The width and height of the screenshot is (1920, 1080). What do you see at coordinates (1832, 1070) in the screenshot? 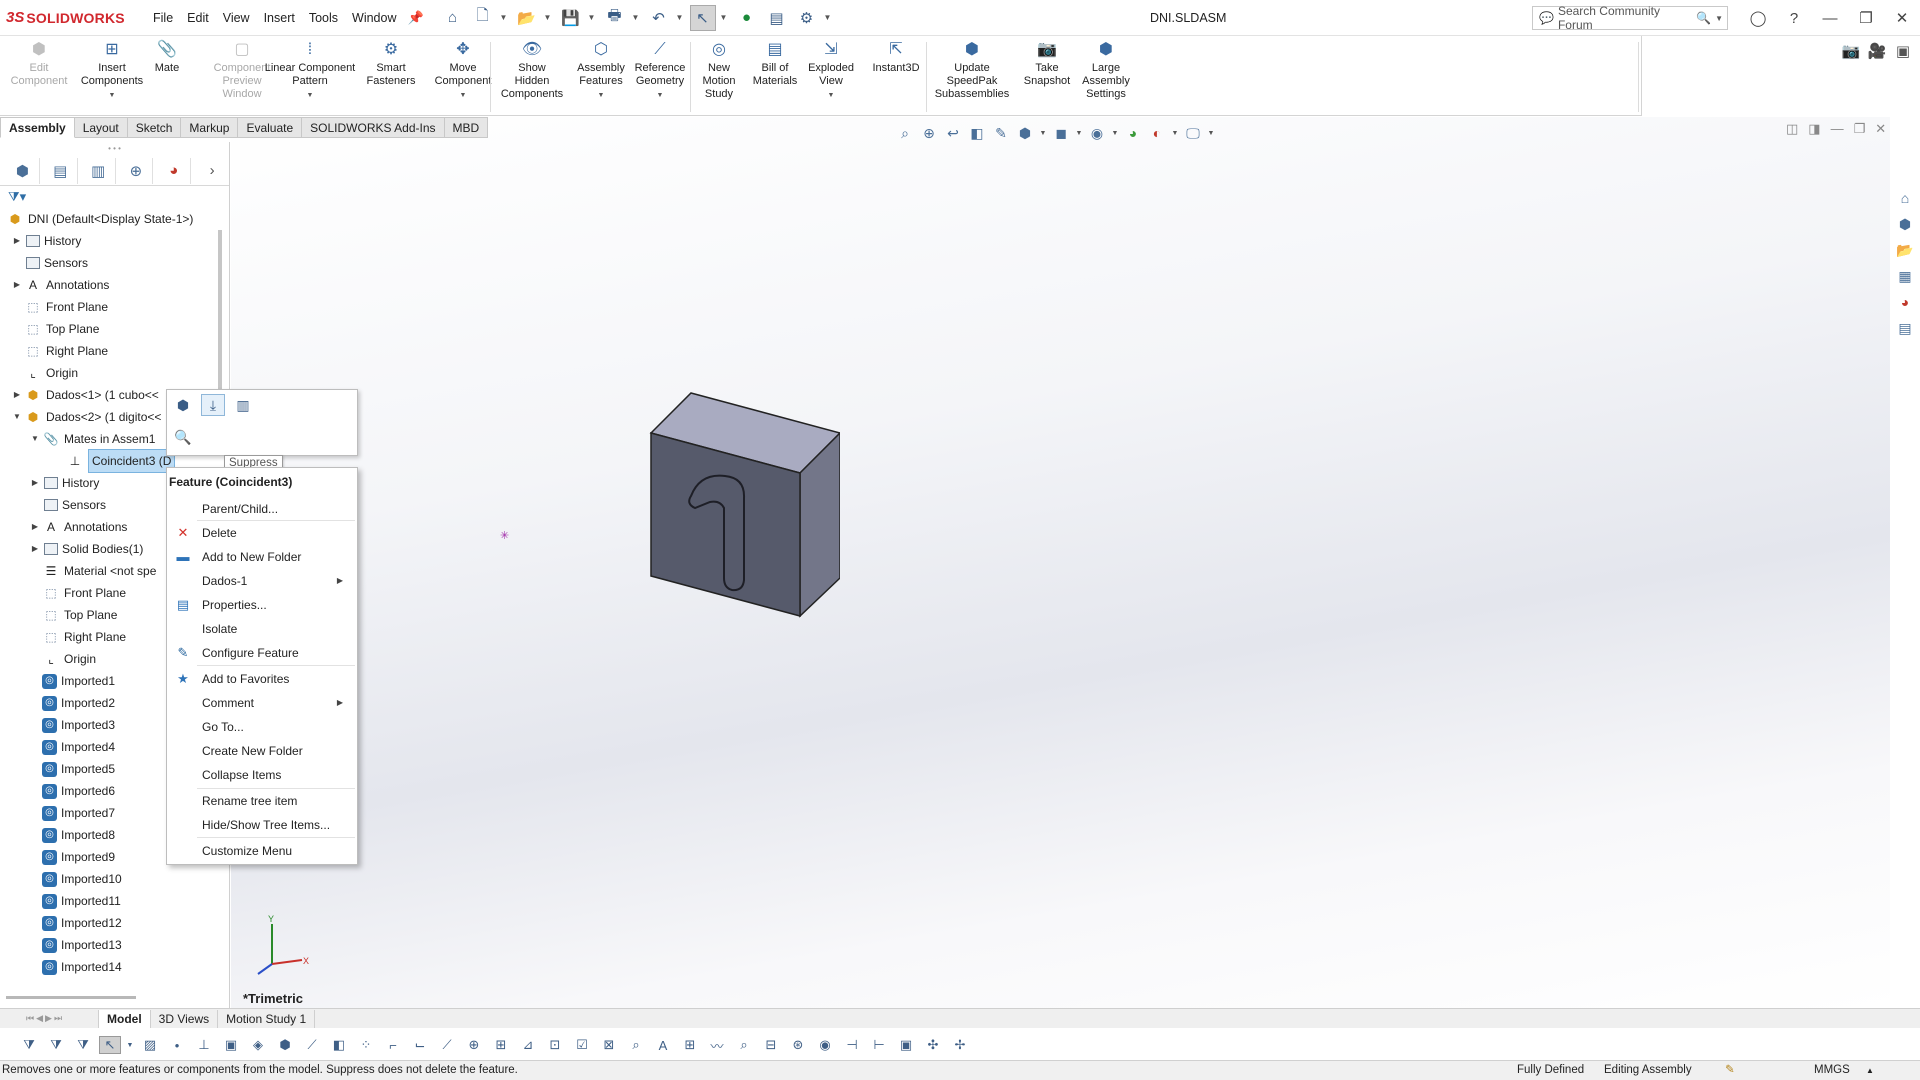
I see `units-selector: MMGS` at bounding box center [1832, 1070].